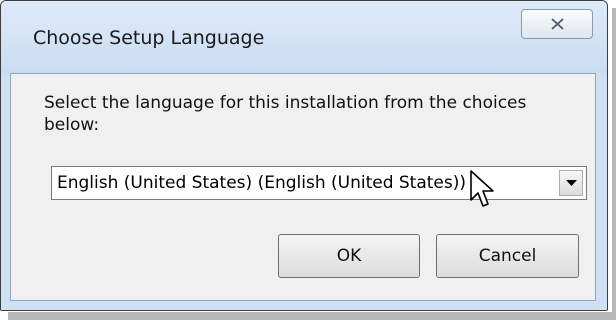 The image size is (616, 320). I want to click on close-icon, so click(557, 24).